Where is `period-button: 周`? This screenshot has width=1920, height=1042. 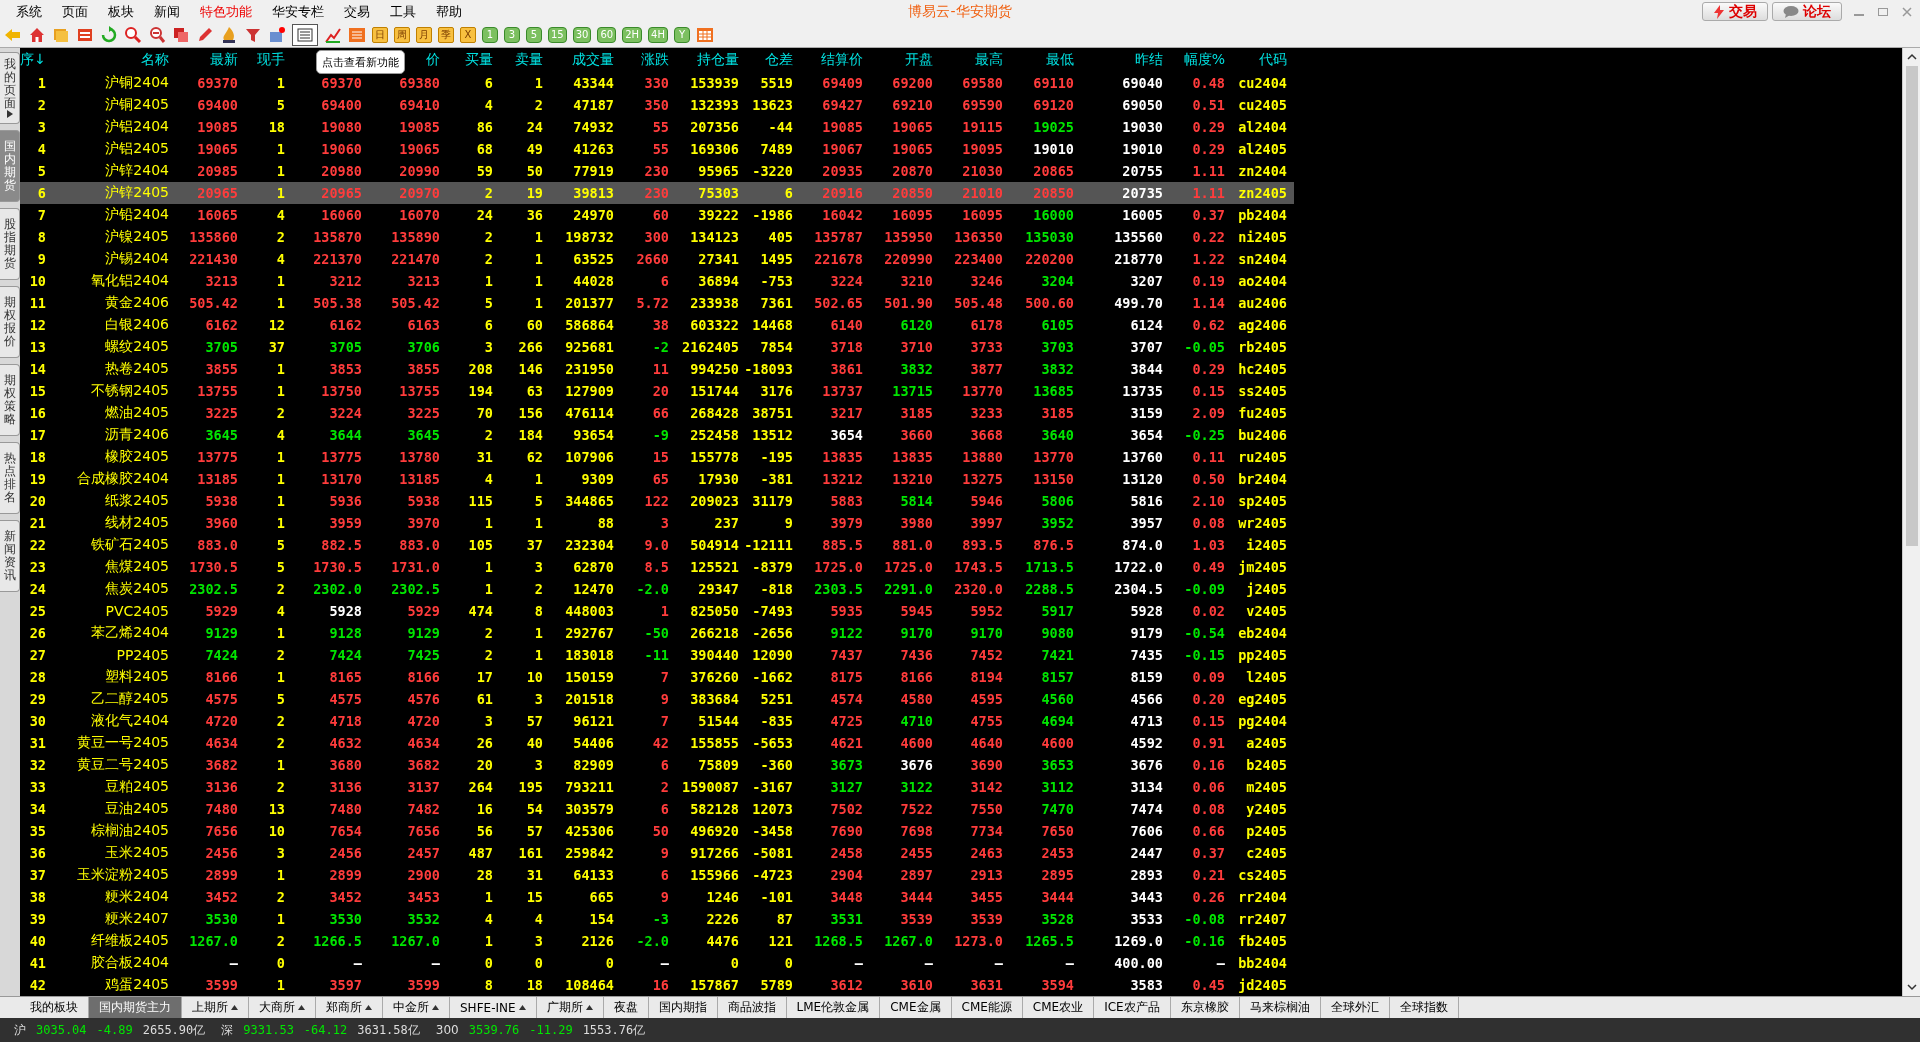
period-button: 周 is located at coordinates (402, 35).